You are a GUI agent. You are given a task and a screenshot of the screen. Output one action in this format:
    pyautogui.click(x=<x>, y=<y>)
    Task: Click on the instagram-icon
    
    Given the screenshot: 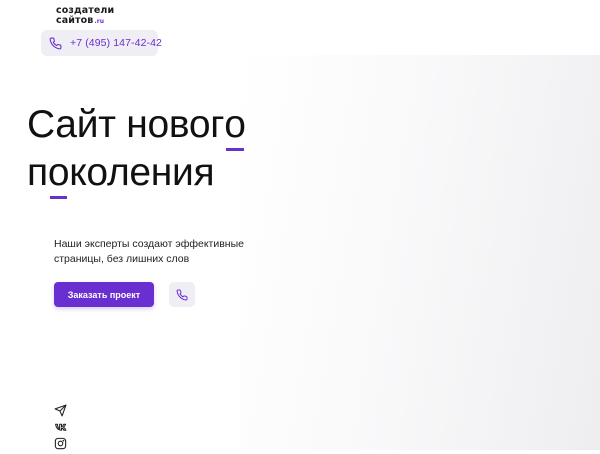 What is the action you would take?
    pyautogui.click(x=60, y=443)
    